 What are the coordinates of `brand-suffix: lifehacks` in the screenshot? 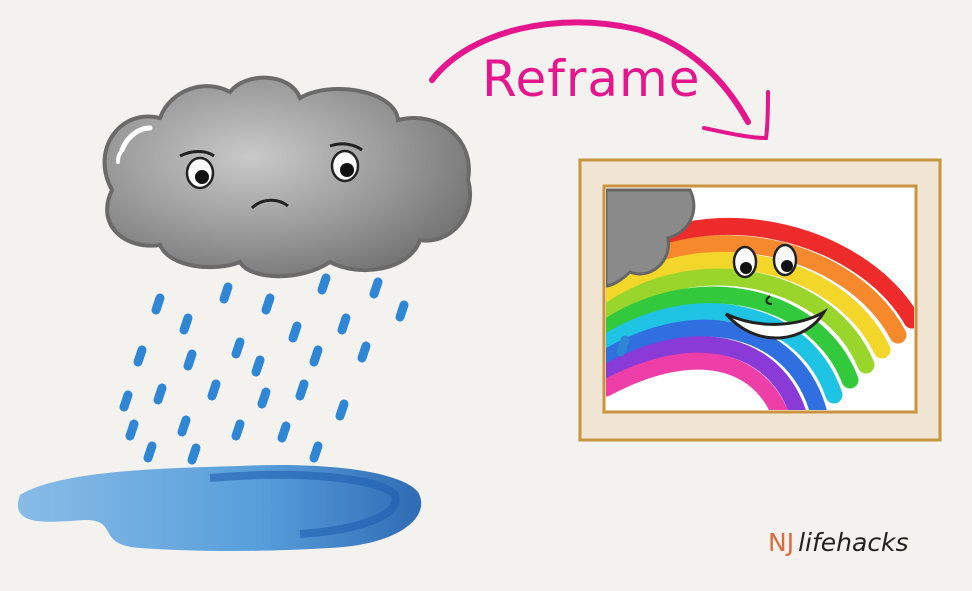 It's located at (853, 542).